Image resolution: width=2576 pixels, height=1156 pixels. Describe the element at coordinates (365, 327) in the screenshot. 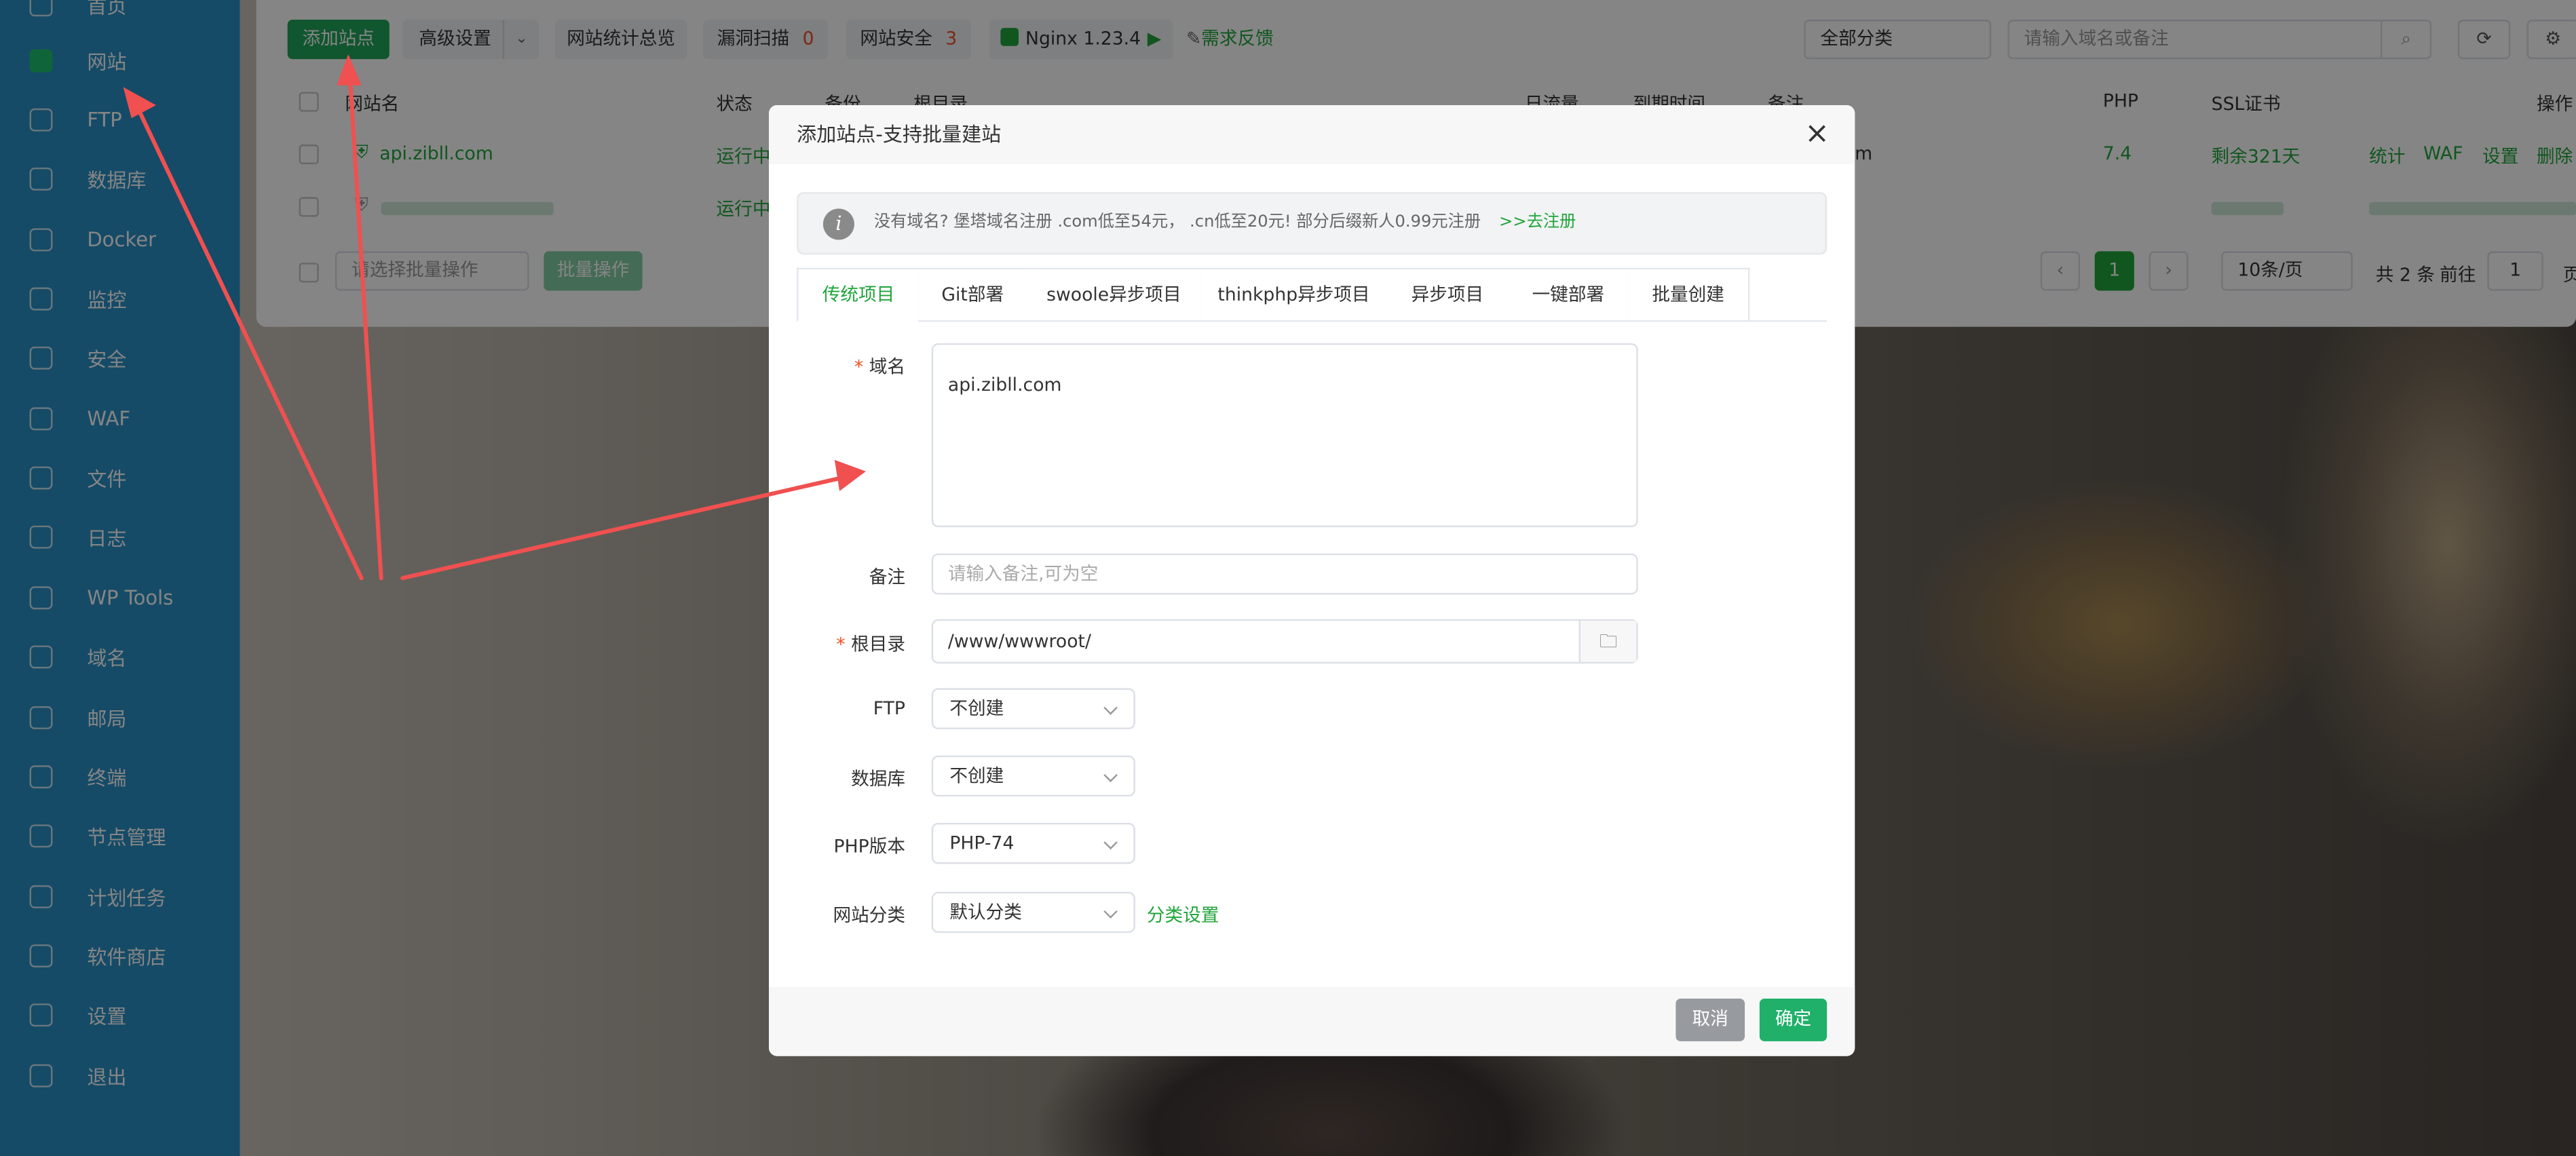

I see `arrow-to-add-site-button` at that location.